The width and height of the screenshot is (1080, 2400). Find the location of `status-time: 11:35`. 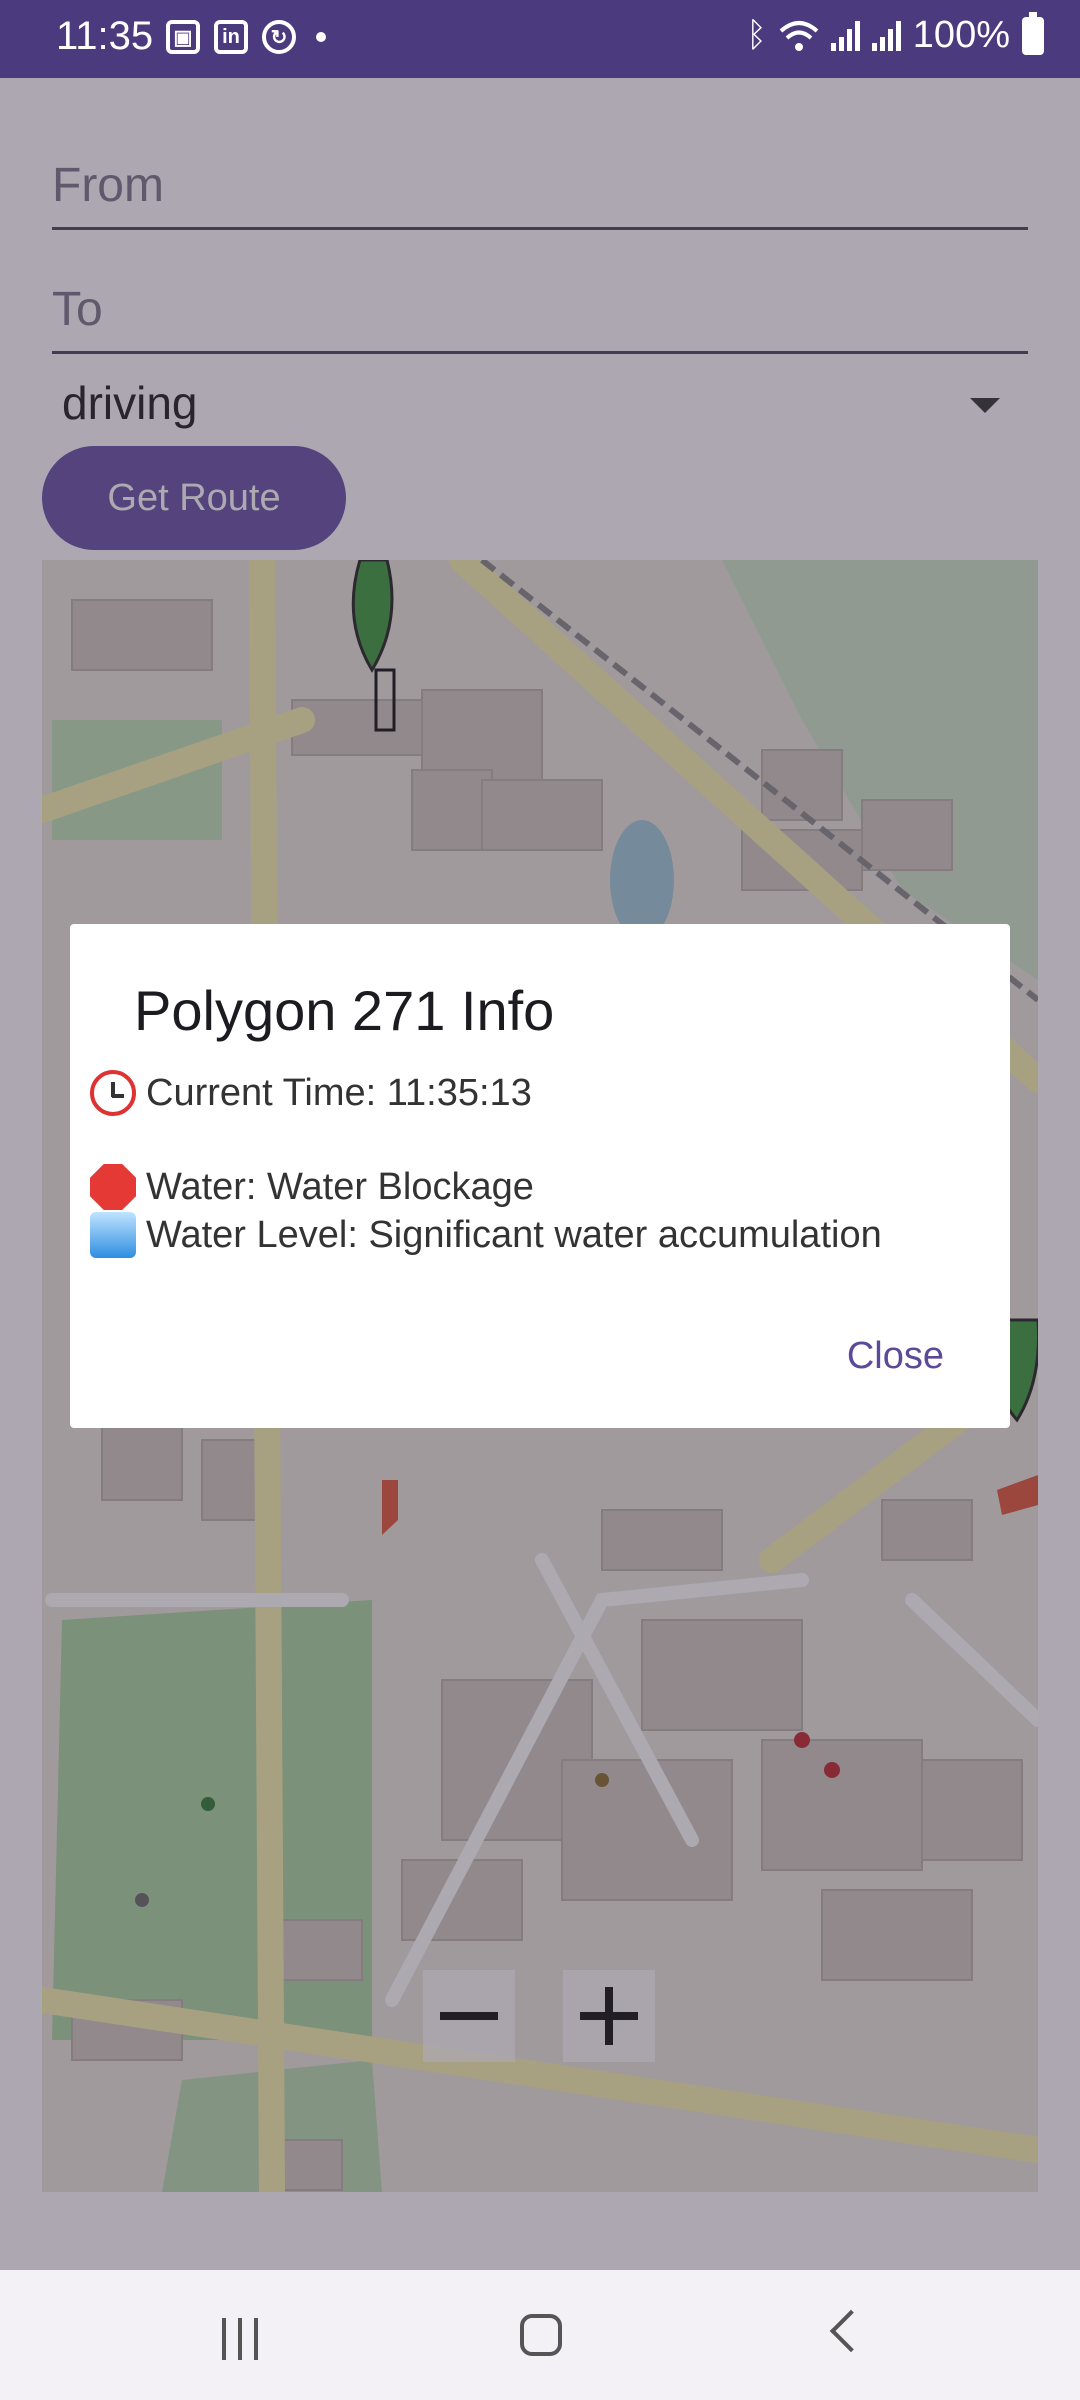

status-time: 11:35 is located at coordinates (105, 36).